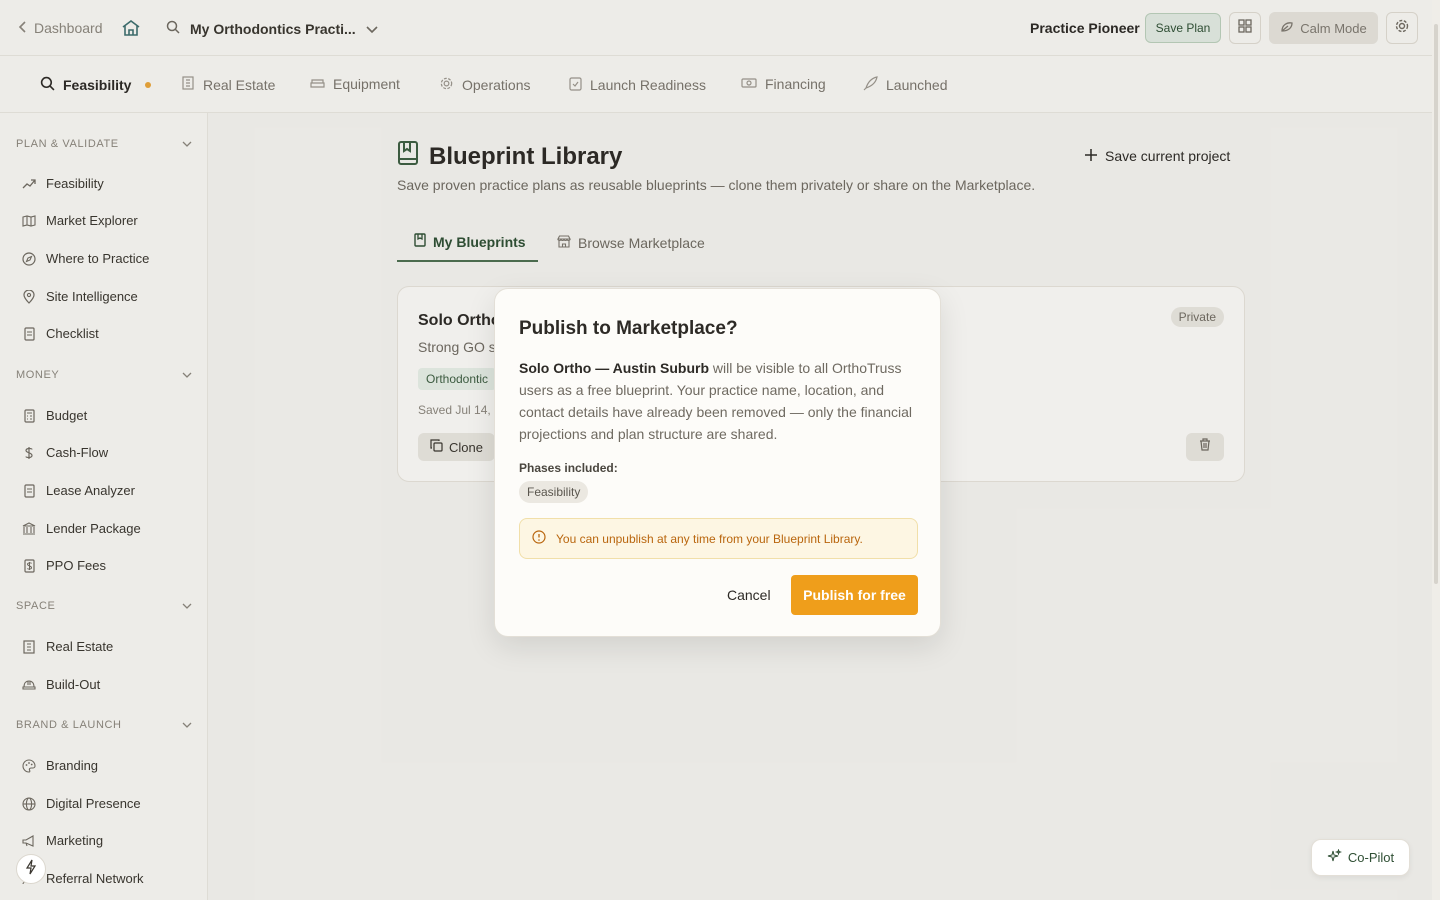 The width and height of the screenshot is (1440, 900). Describe the element at coordinates (614, 368) in the screenshot. I see `blueprint-name: Solo Ortho — Austin Suburb` at that location.